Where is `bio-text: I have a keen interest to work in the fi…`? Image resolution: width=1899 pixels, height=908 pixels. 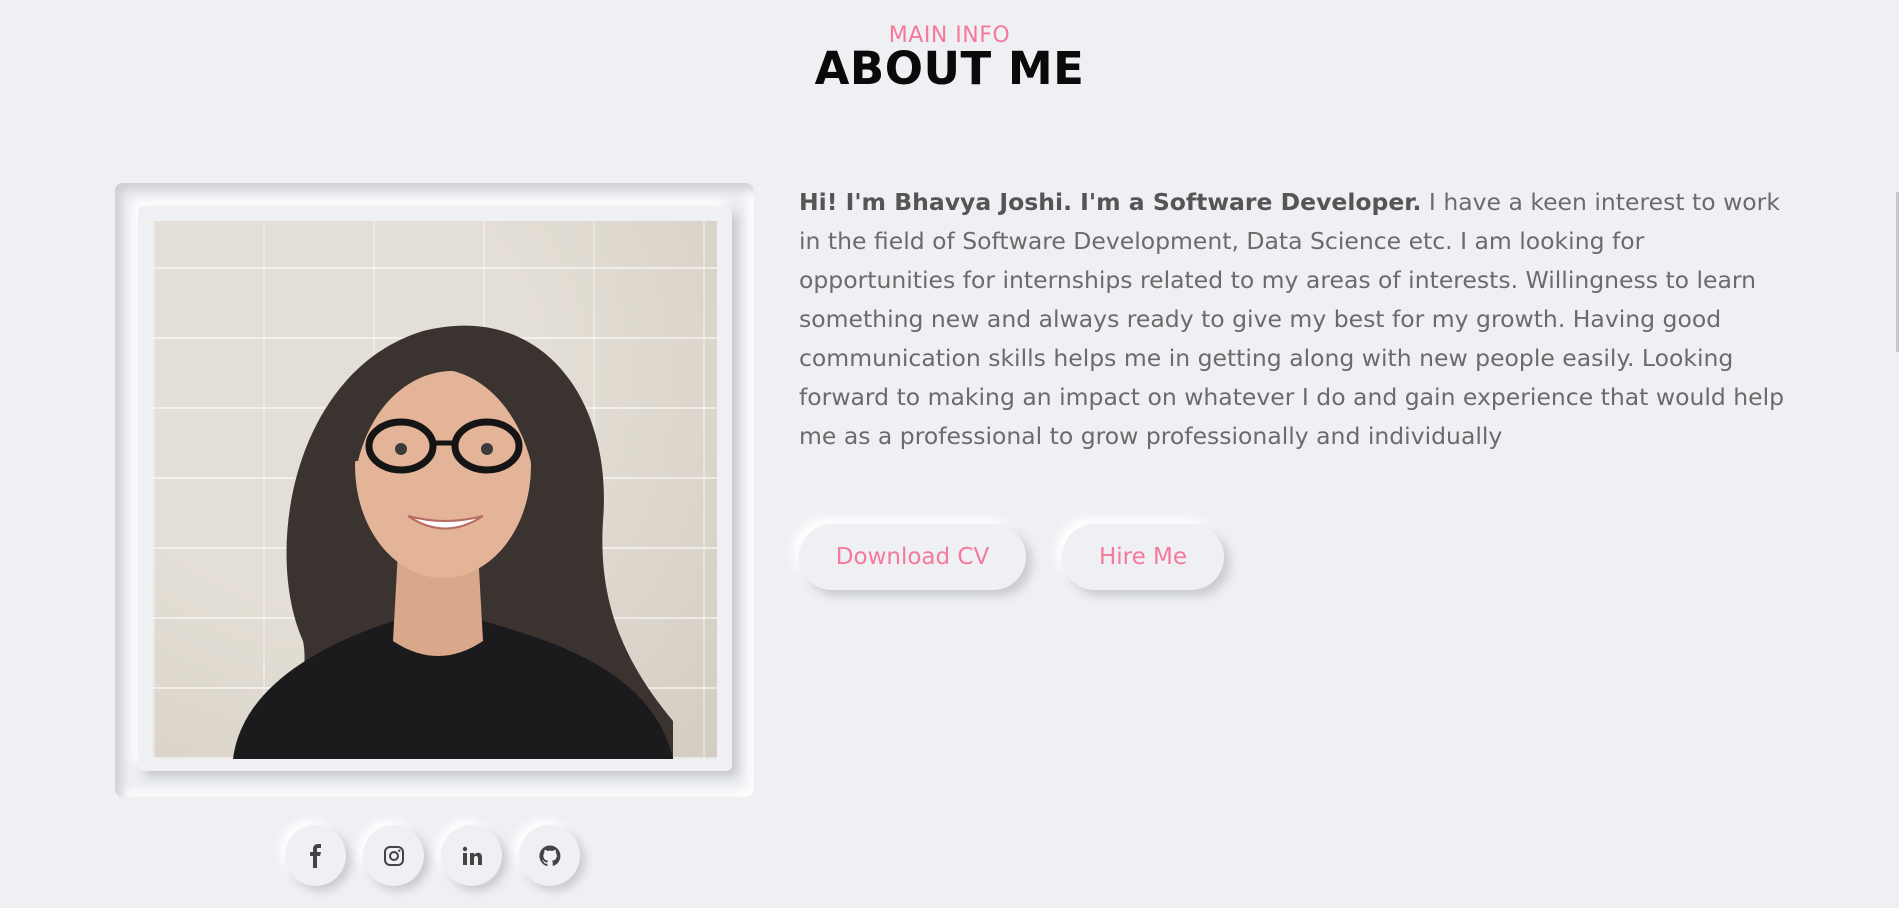 bio-text: I have a keen interest to work in the fi… is located at coordinates (1292, 319).